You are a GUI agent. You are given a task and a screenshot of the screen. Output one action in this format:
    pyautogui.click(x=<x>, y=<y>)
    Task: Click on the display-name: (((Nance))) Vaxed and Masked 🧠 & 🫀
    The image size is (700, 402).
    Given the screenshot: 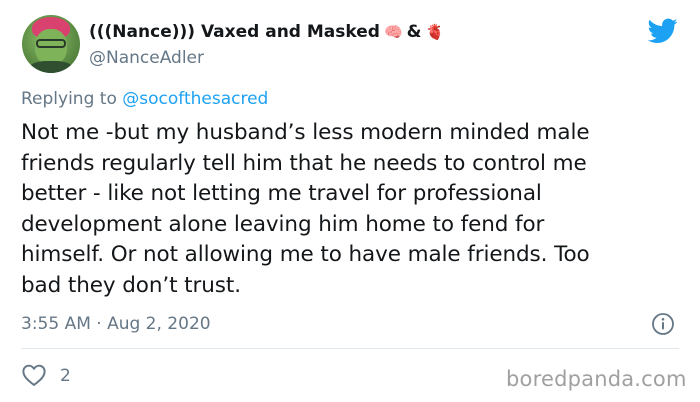 What is the action you would take?
    pyautogui.click(x=266, y=32)
    